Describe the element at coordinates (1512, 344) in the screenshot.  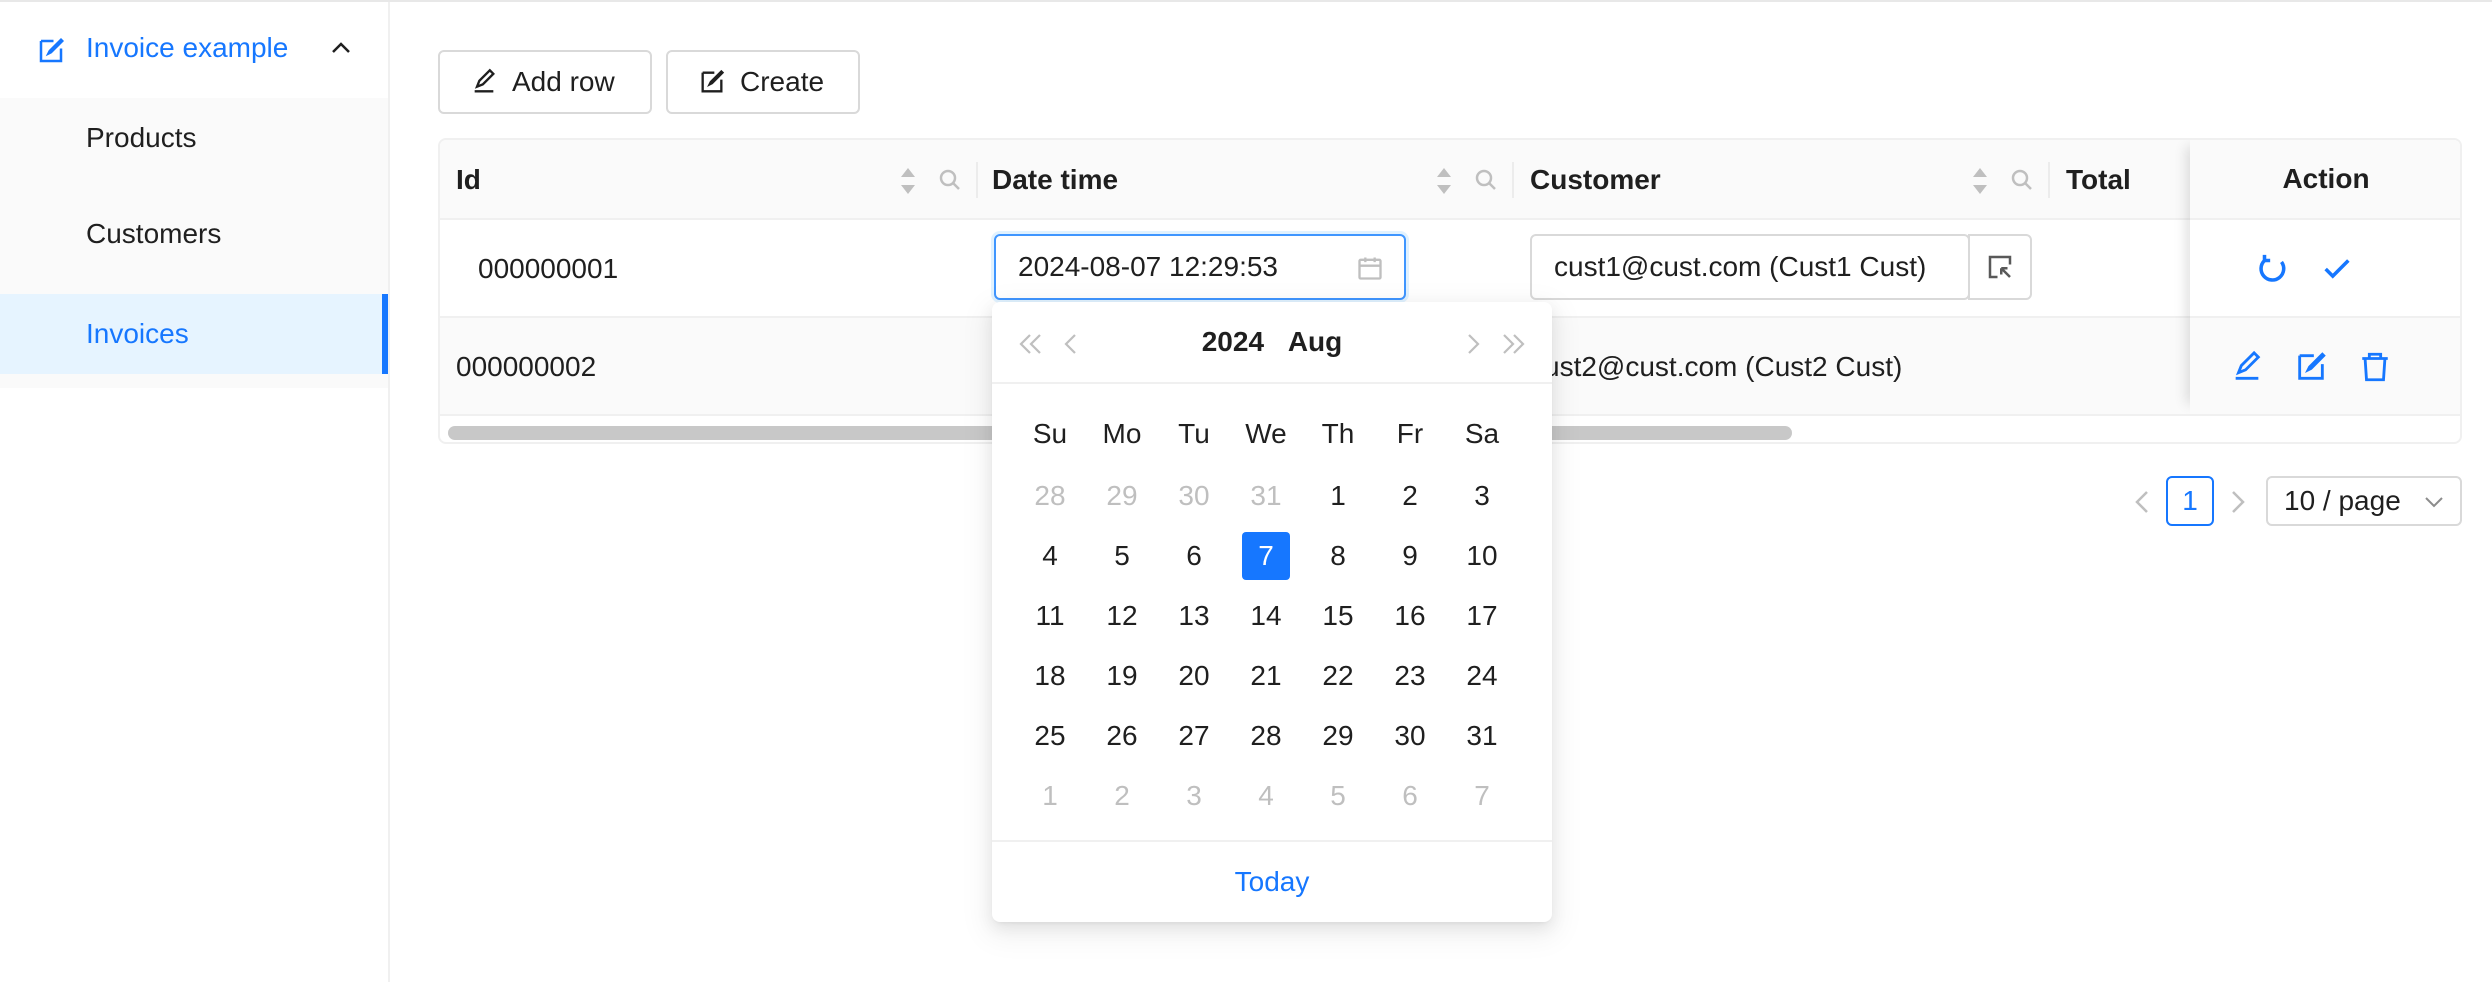
I see `next-year-icon` at that location.